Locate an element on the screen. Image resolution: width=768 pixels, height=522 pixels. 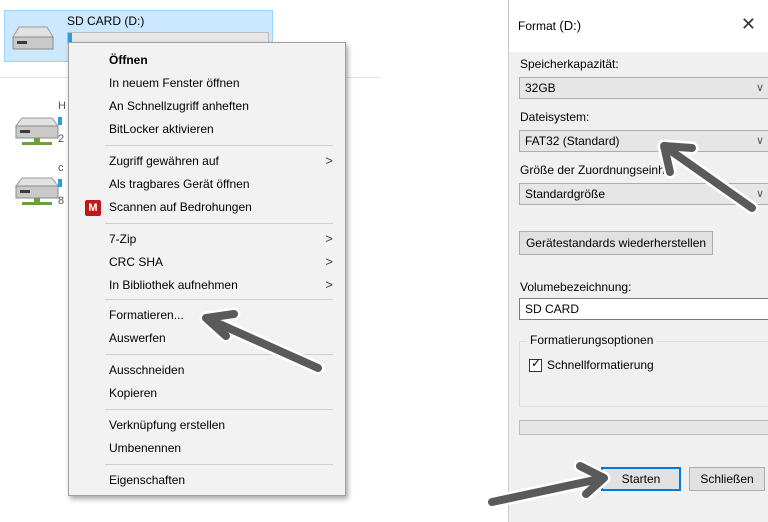
arrow-to-filesystem-icon is located at coordinates (708, 177).